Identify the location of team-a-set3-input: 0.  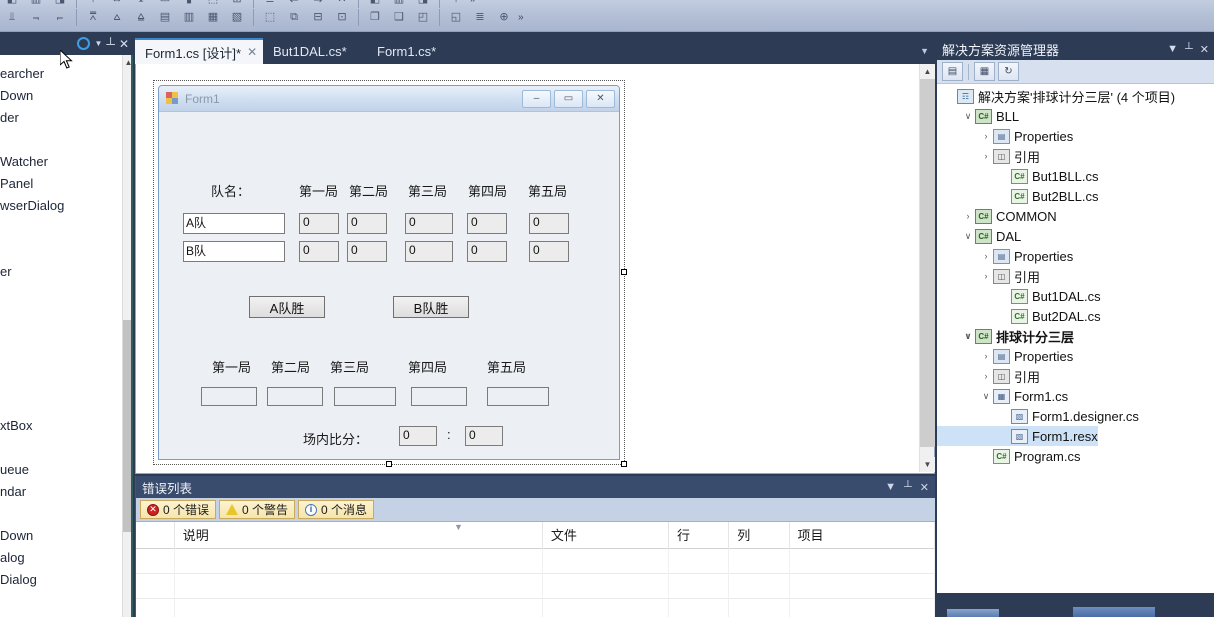
(429, 223).